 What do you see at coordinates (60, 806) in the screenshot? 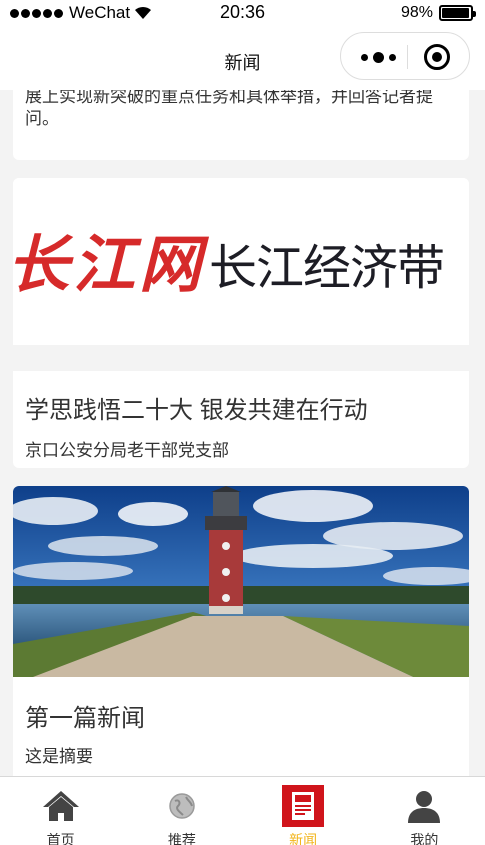
I see `home-icon` at bounding box center [60, 806].